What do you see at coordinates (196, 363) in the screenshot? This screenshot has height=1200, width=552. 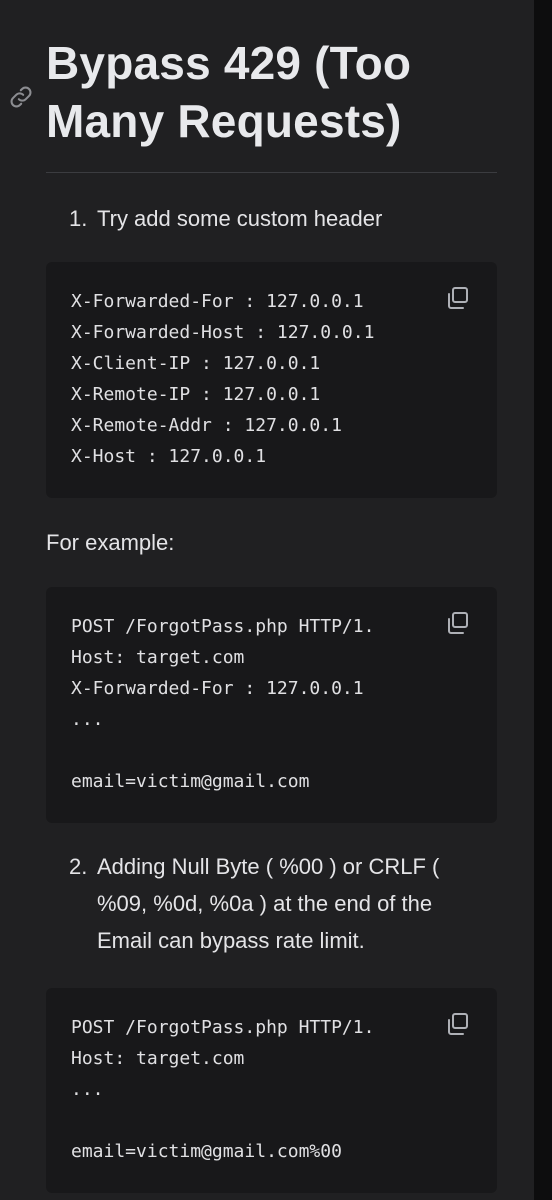 I see `code-line: X-Client-IP : 127.0.0.1` at bounding box center [196, 363].